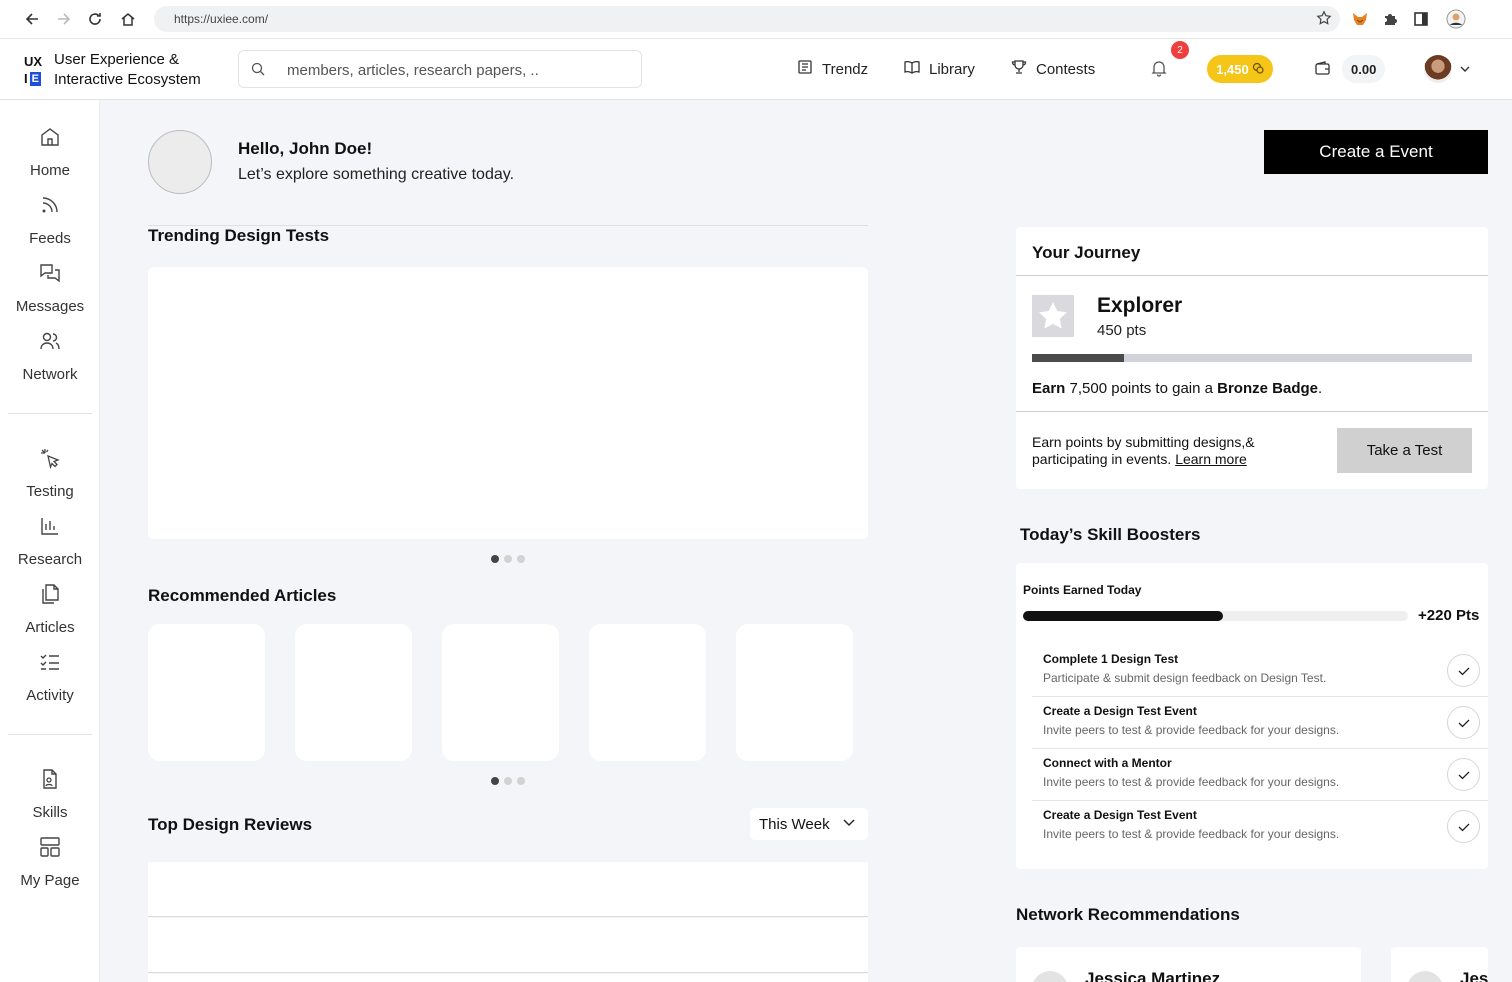 The height and width of the screenshot is (982, 1512). What do you see at coordinates (1122, 330) in the screenshot?
I see `journey-points: 450 pts` at bounding box center [1122, 330].